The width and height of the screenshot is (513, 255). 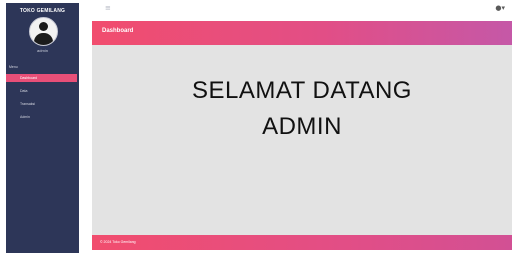 I want to click on avatar-body-shape, so click(x=43, y=39).